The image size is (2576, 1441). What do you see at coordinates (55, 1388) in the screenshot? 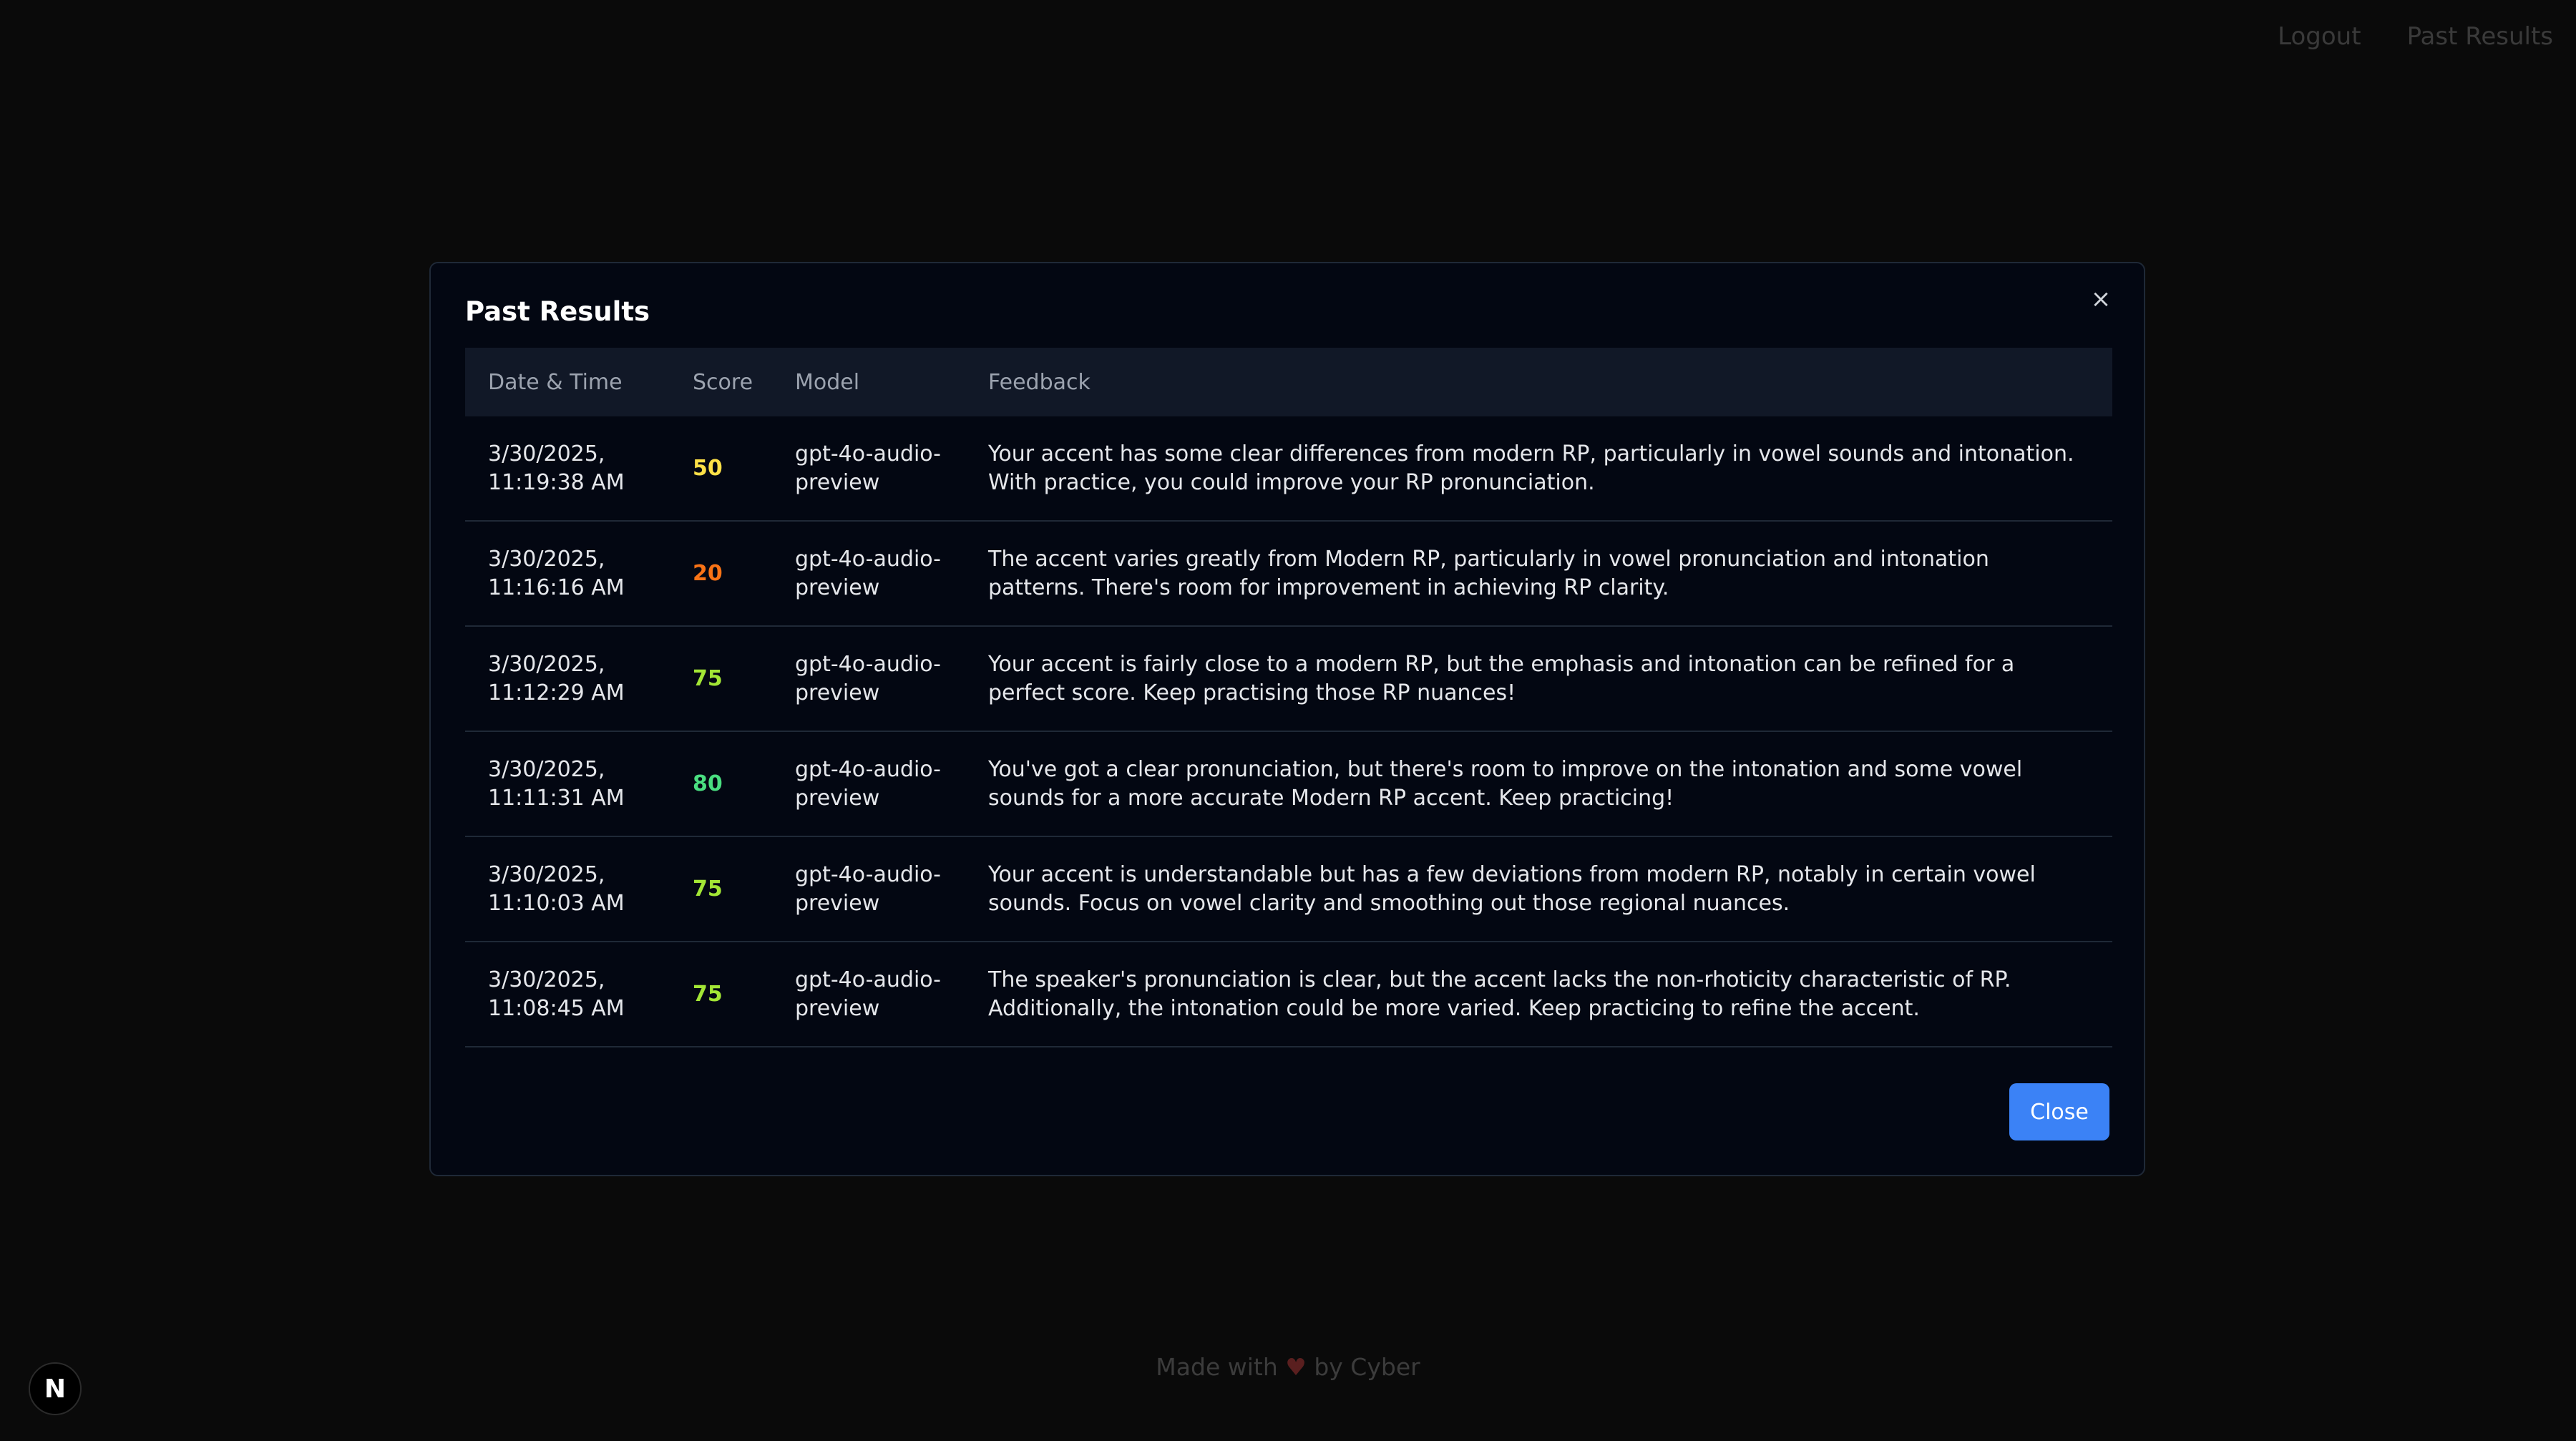
I see `nextjs-badge-icon: N` at bounding box center [55, 1388].